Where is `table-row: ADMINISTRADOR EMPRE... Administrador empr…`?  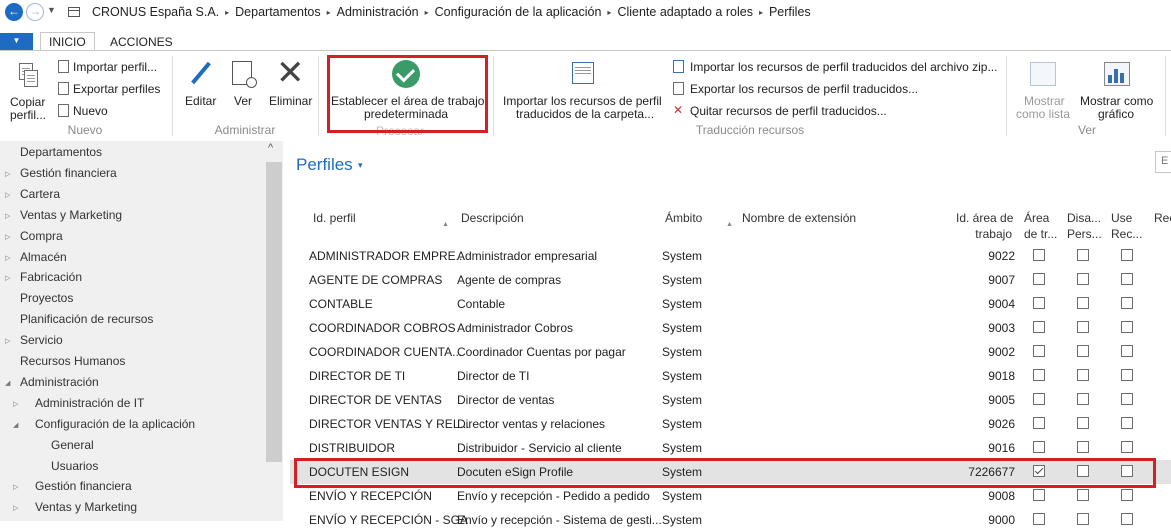
table-row: ADMINISTRADOR EMPRE... Administrador empr… is located at coordinates (730, 256).